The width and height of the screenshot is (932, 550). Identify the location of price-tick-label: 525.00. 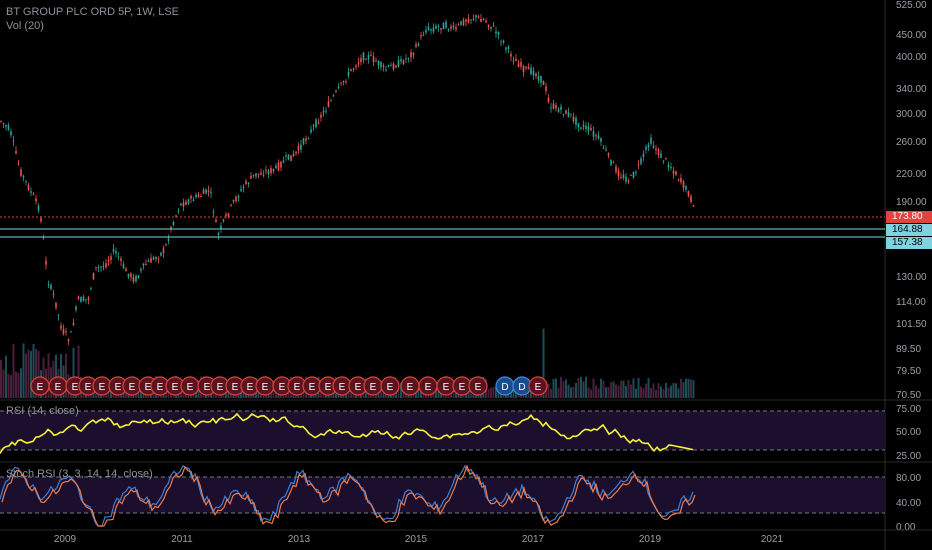
(911, 5).